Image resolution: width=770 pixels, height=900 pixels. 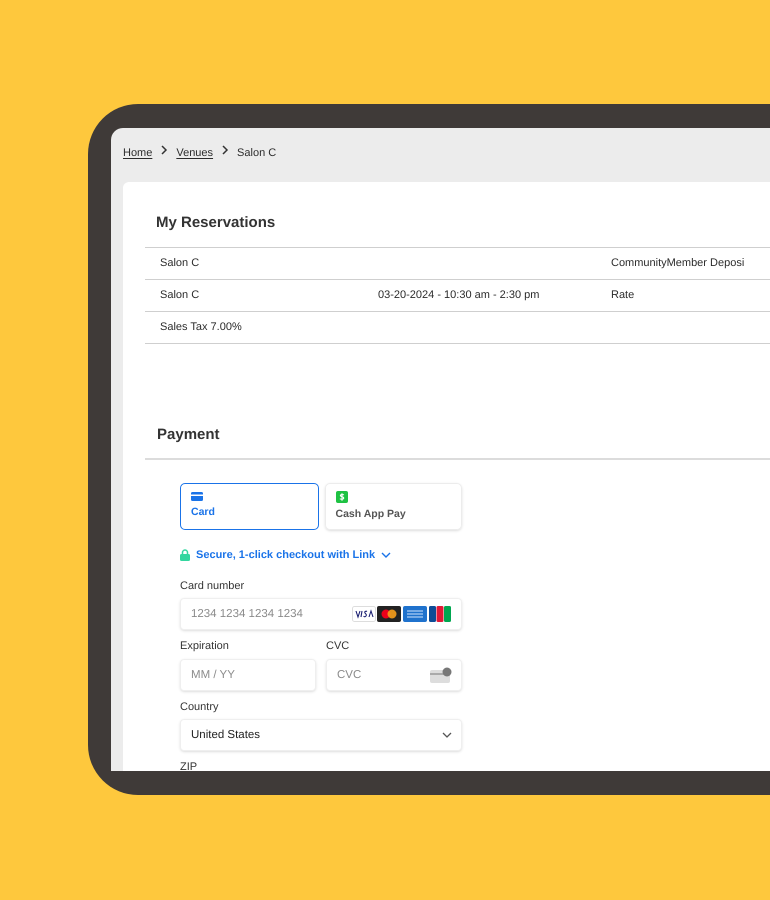 I want to click on field-label: Card number, so click(x=213, y=586).